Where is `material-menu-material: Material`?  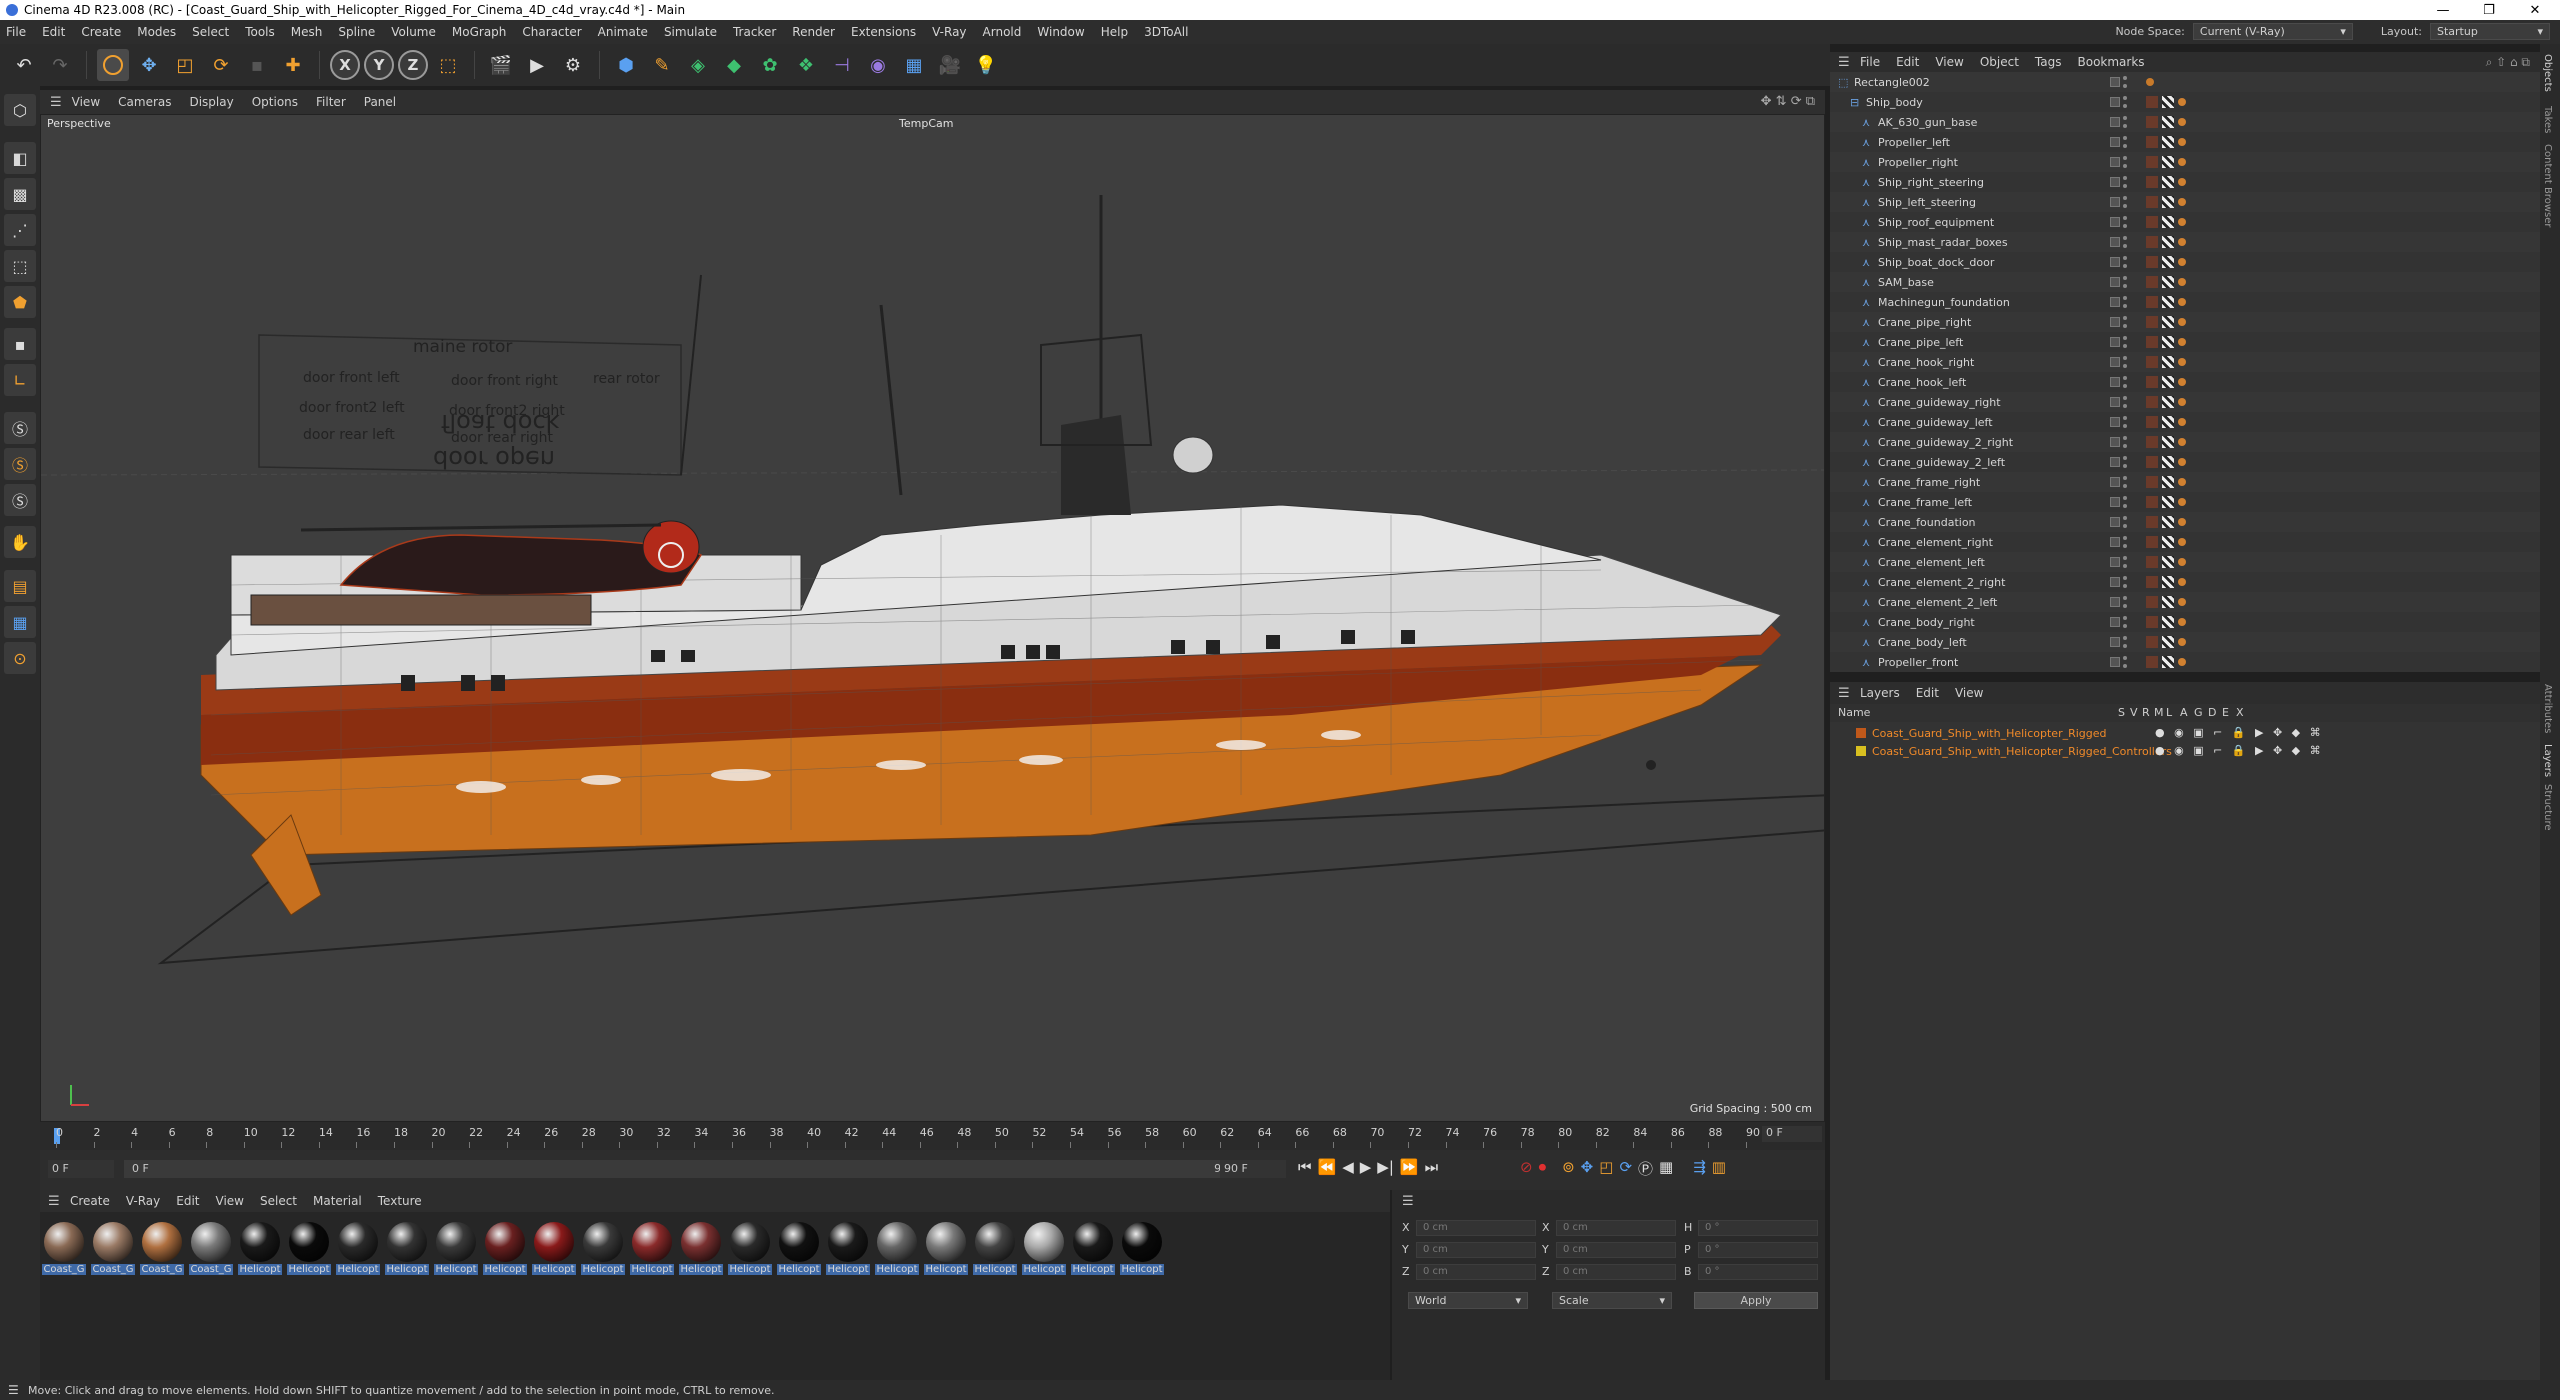
material-menu-material: Material is located at coordinates (337, 1201).